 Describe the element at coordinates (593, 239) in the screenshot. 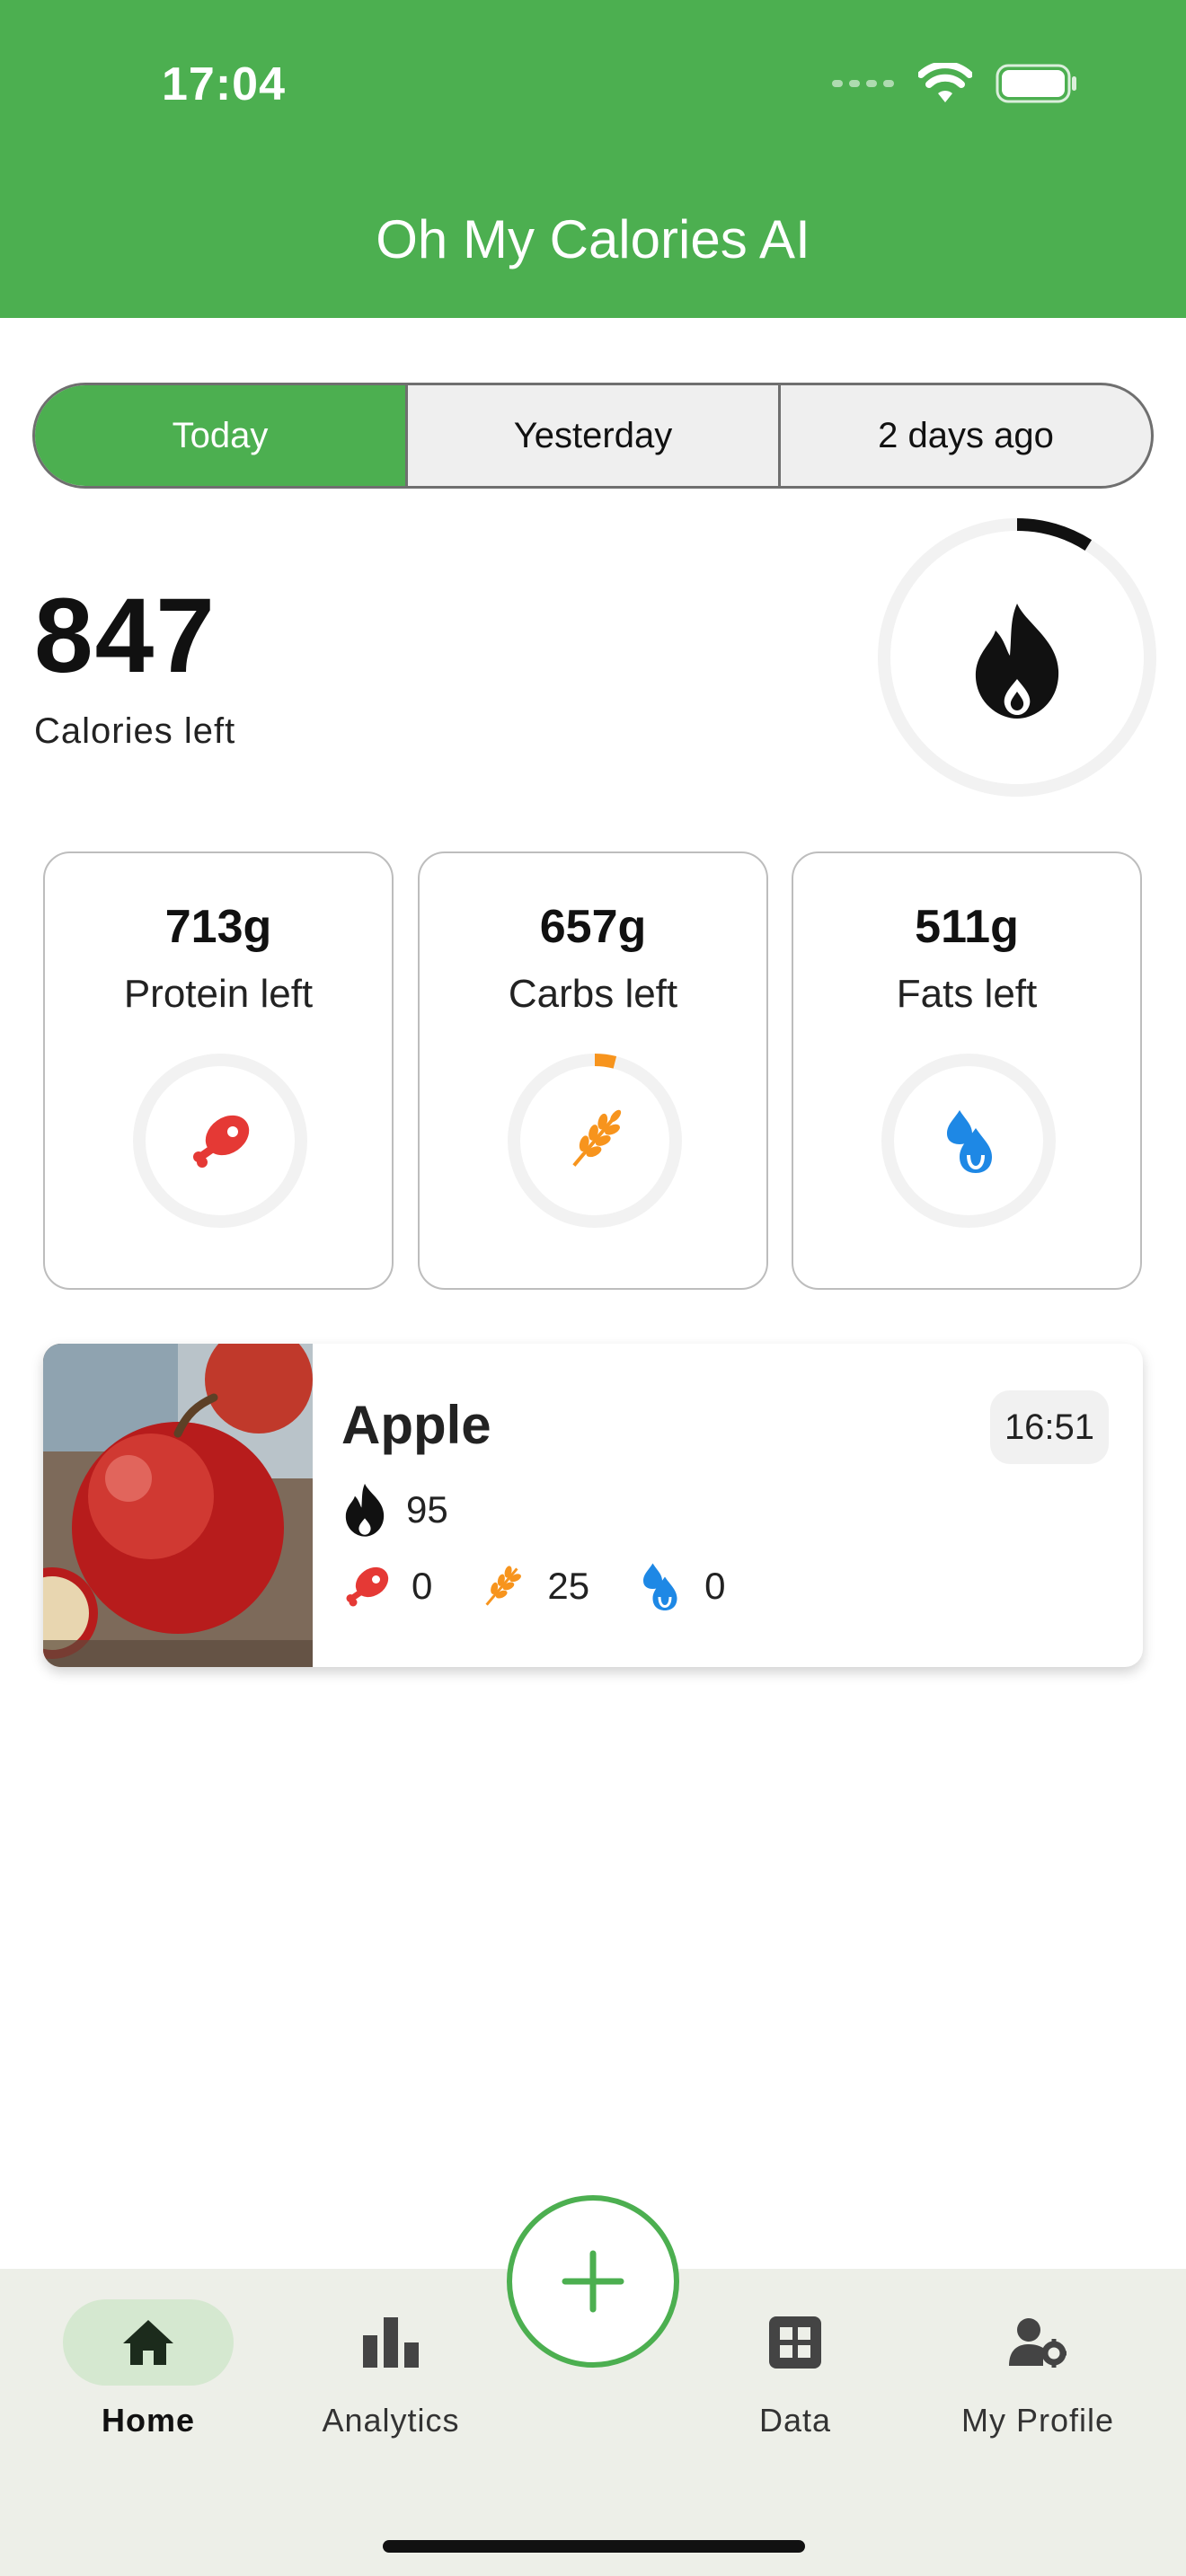

I see `app-title: Oh My Calories AI` at that location.